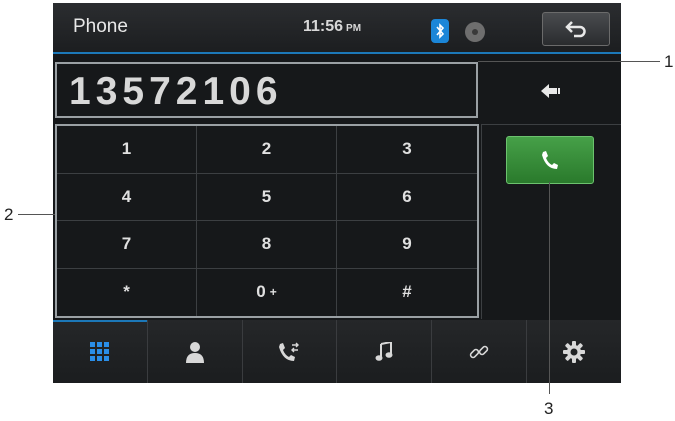 Image resolution: width=675 pixels, height=421 pixels. Describe the element at coordinates (176, 91) in the screenshot. I see `dialed-number: 13572106` at that location.